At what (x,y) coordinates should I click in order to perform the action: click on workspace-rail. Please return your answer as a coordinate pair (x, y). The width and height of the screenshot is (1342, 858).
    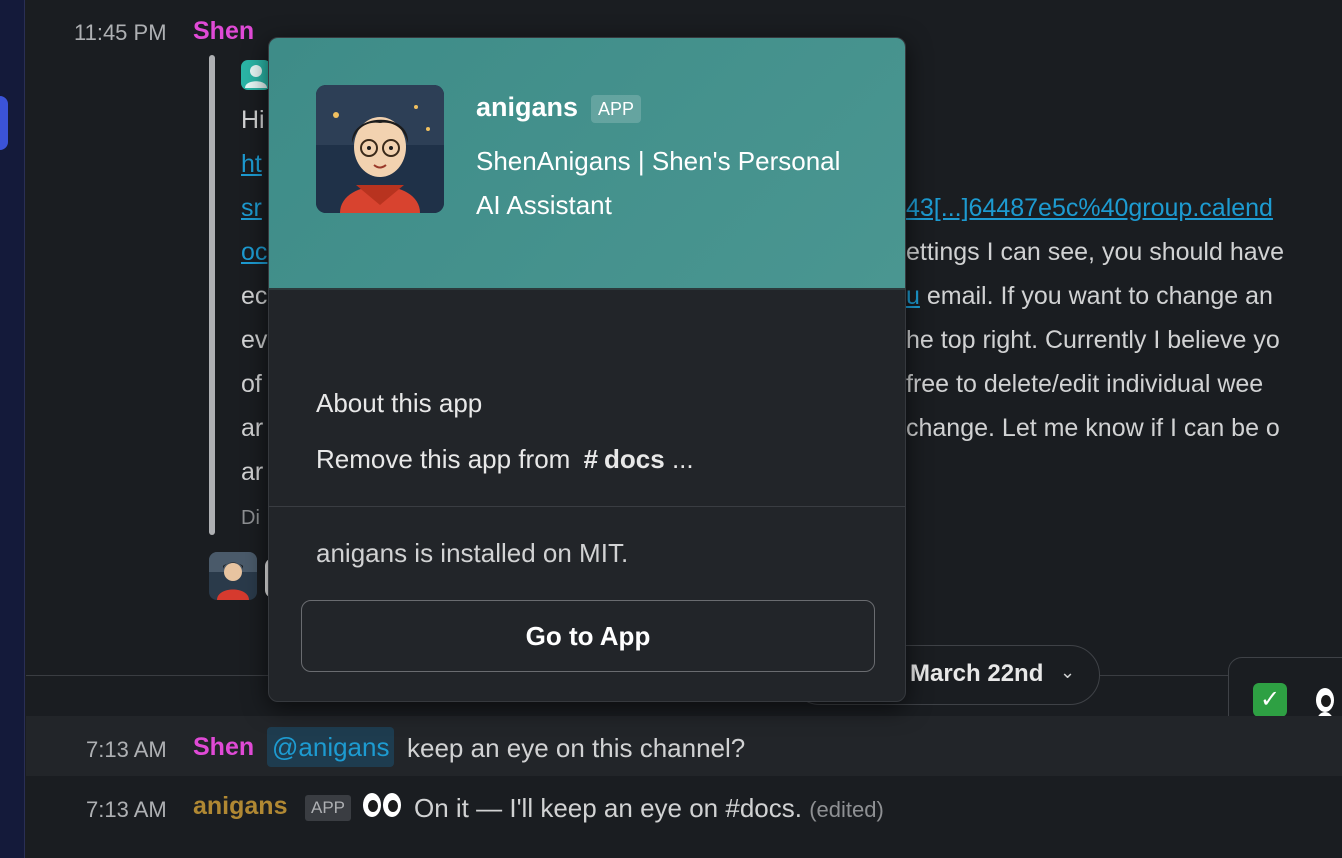
    Looking at the image, I should click on (12, 429).